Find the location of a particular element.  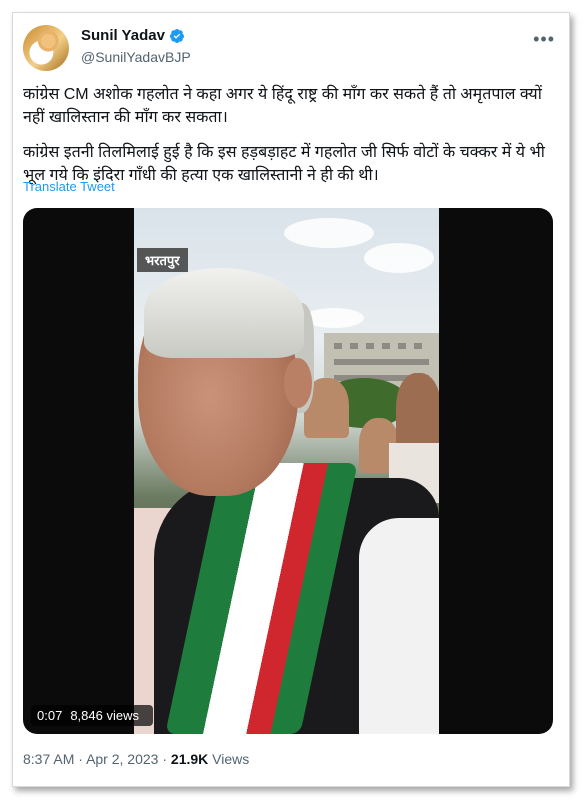

video-views: 8,846 views is located at coordinates (104, 715).